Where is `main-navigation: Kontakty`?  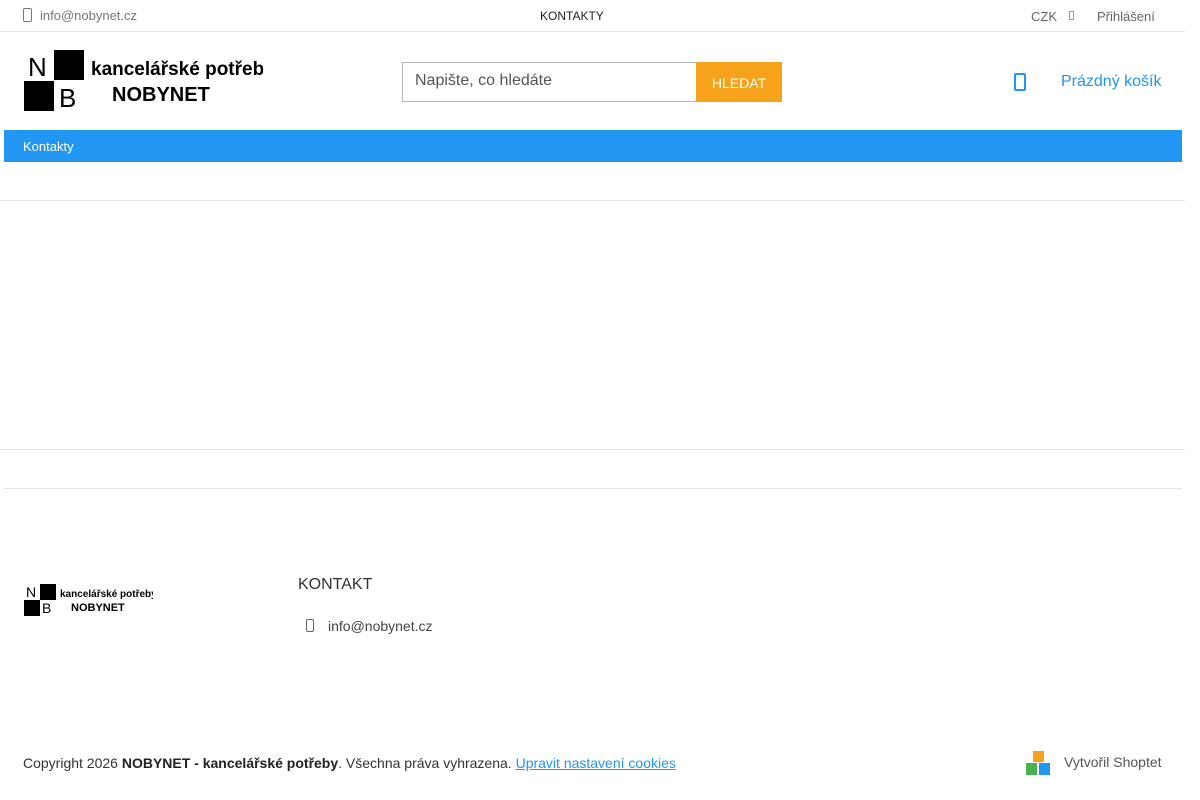
main-navigation: Kontakty is located at coordinates (593, 146).